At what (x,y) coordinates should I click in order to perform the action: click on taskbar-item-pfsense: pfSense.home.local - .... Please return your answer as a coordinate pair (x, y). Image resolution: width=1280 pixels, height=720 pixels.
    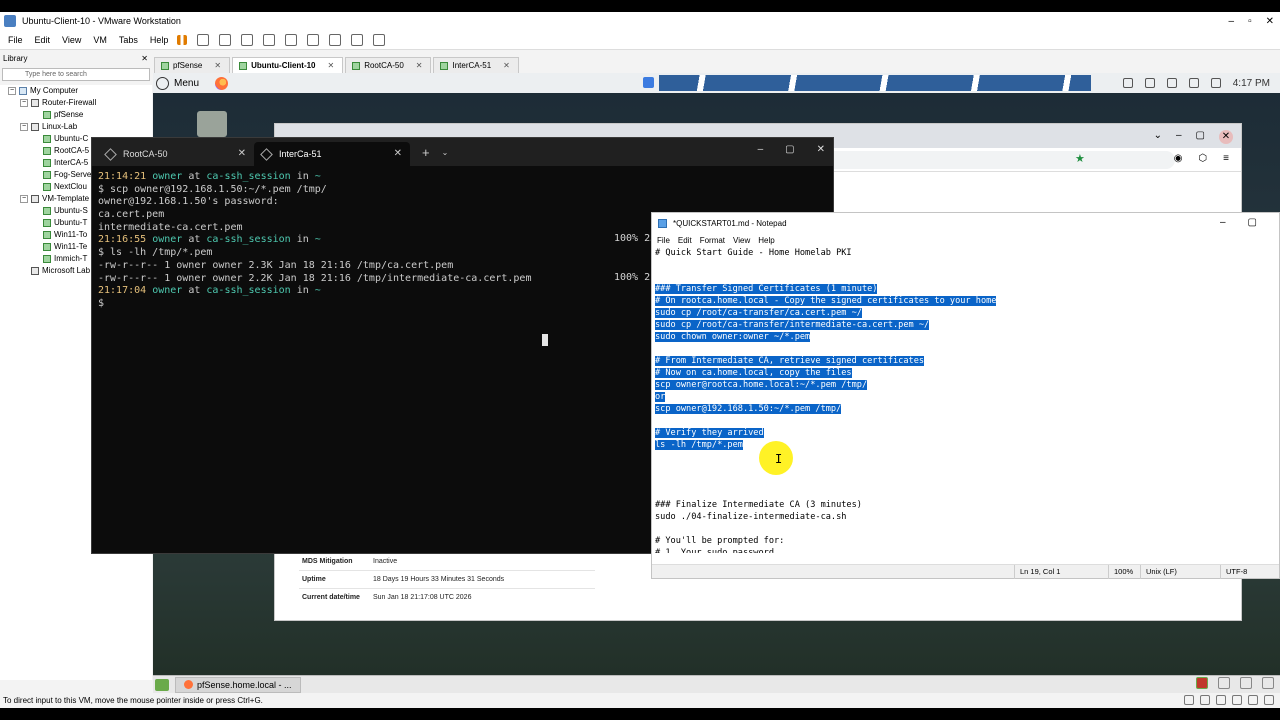
    Looking at the image, I should click on (238, 684).